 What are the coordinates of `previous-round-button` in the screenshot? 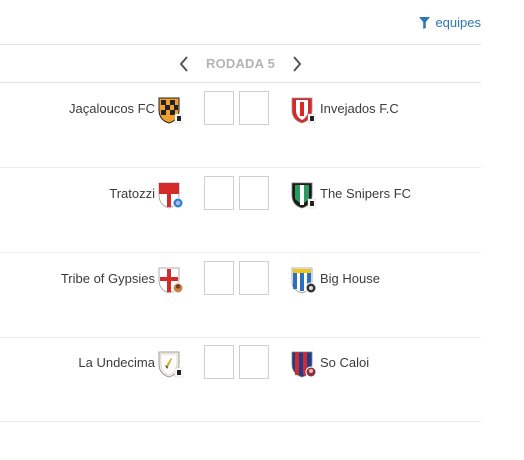 It's located at (184, 64).